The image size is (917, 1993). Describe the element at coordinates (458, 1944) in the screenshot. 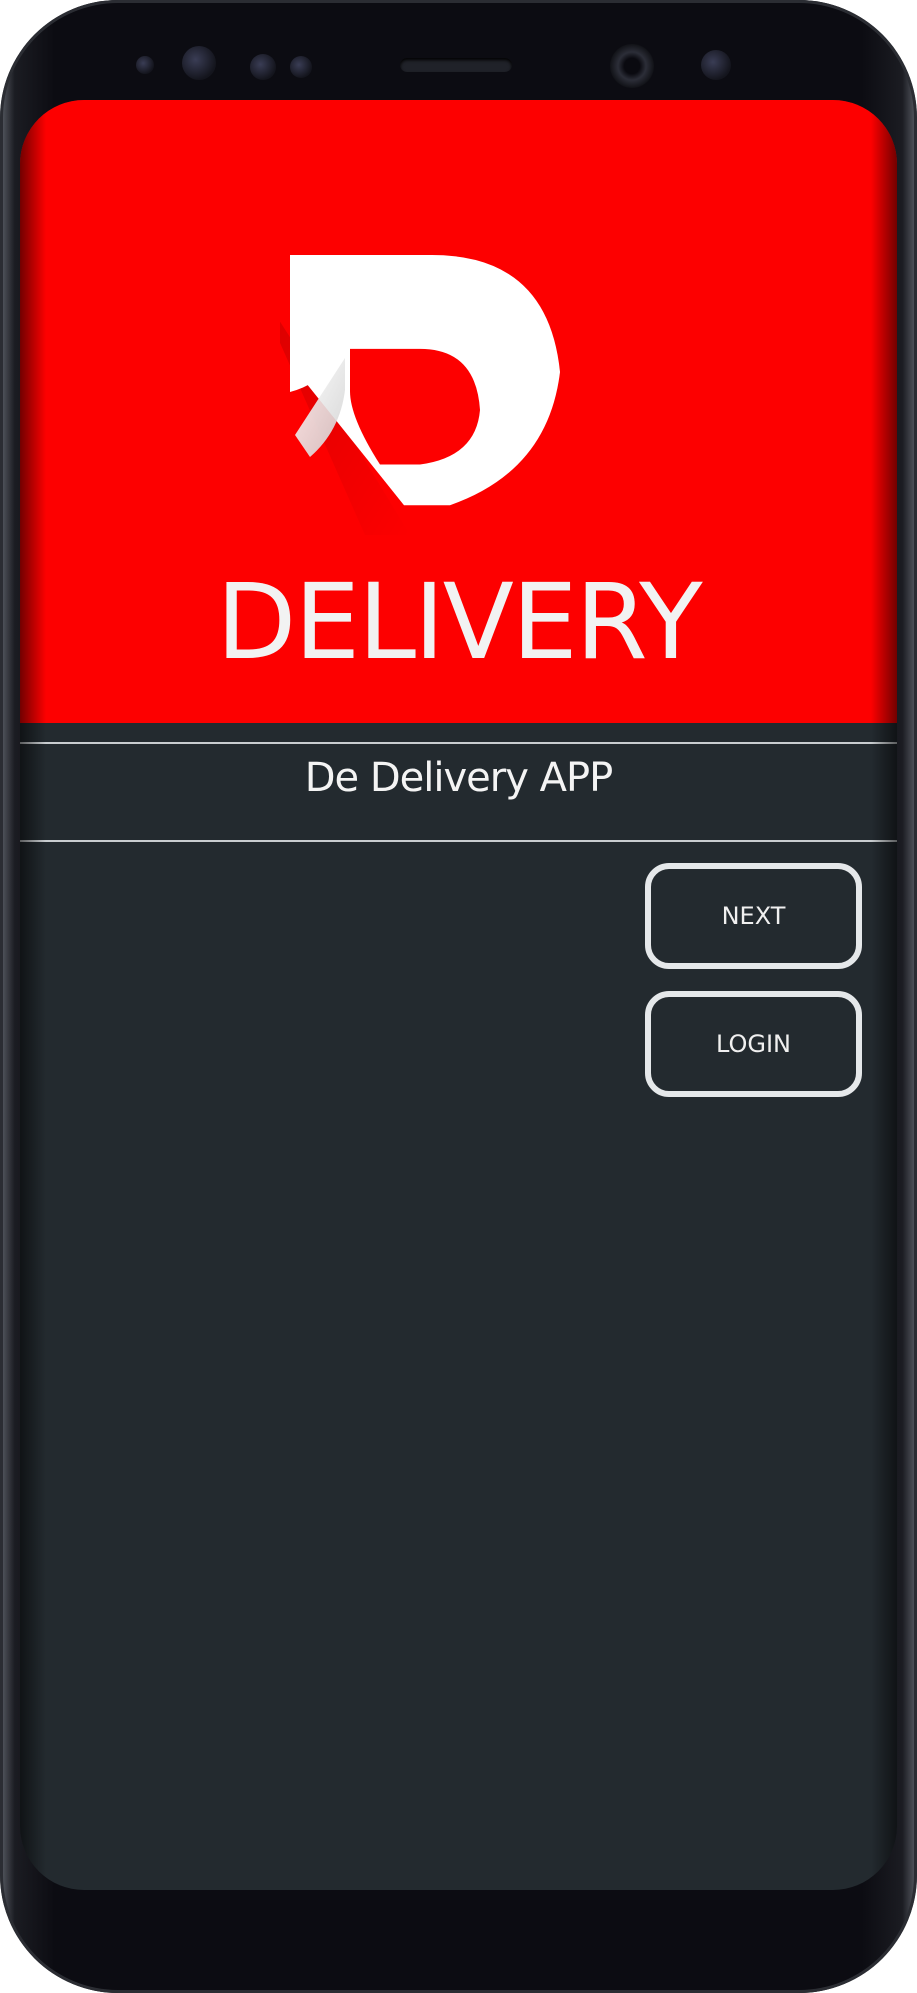

I see `phone-bottom-bezel` at that location.